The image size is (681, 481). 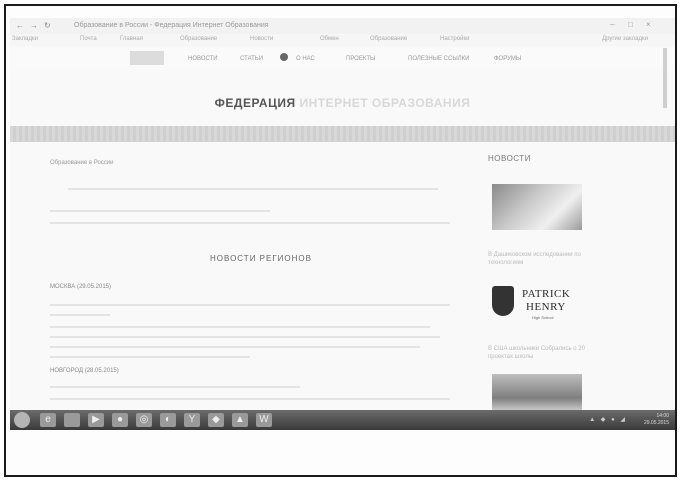 What do you see at coordinates (284, 57) in the screenshot?
I see `nav-separator` at bounding box center [284, 57].